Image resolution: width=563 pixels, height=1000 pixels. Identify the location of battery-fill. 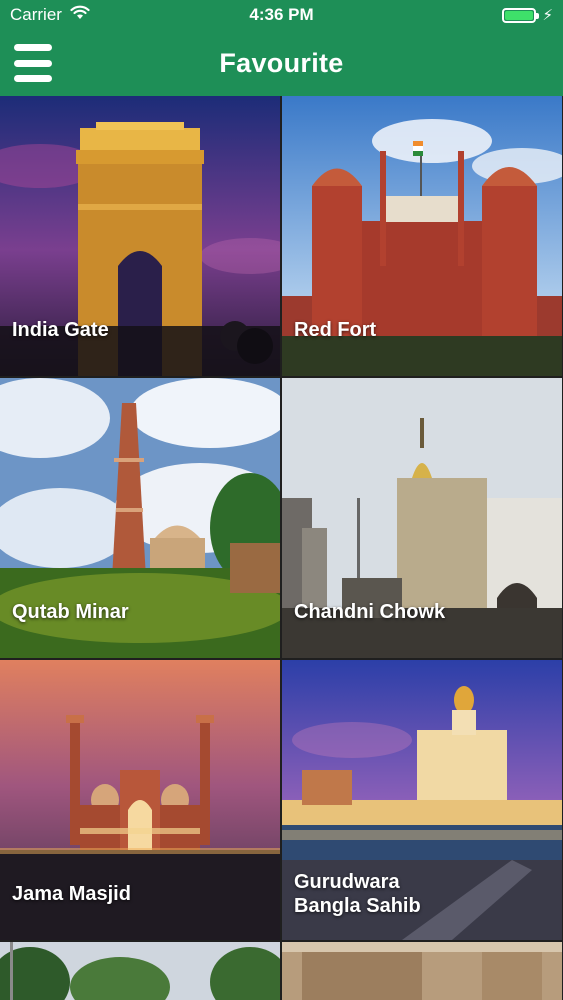
(519, 15).